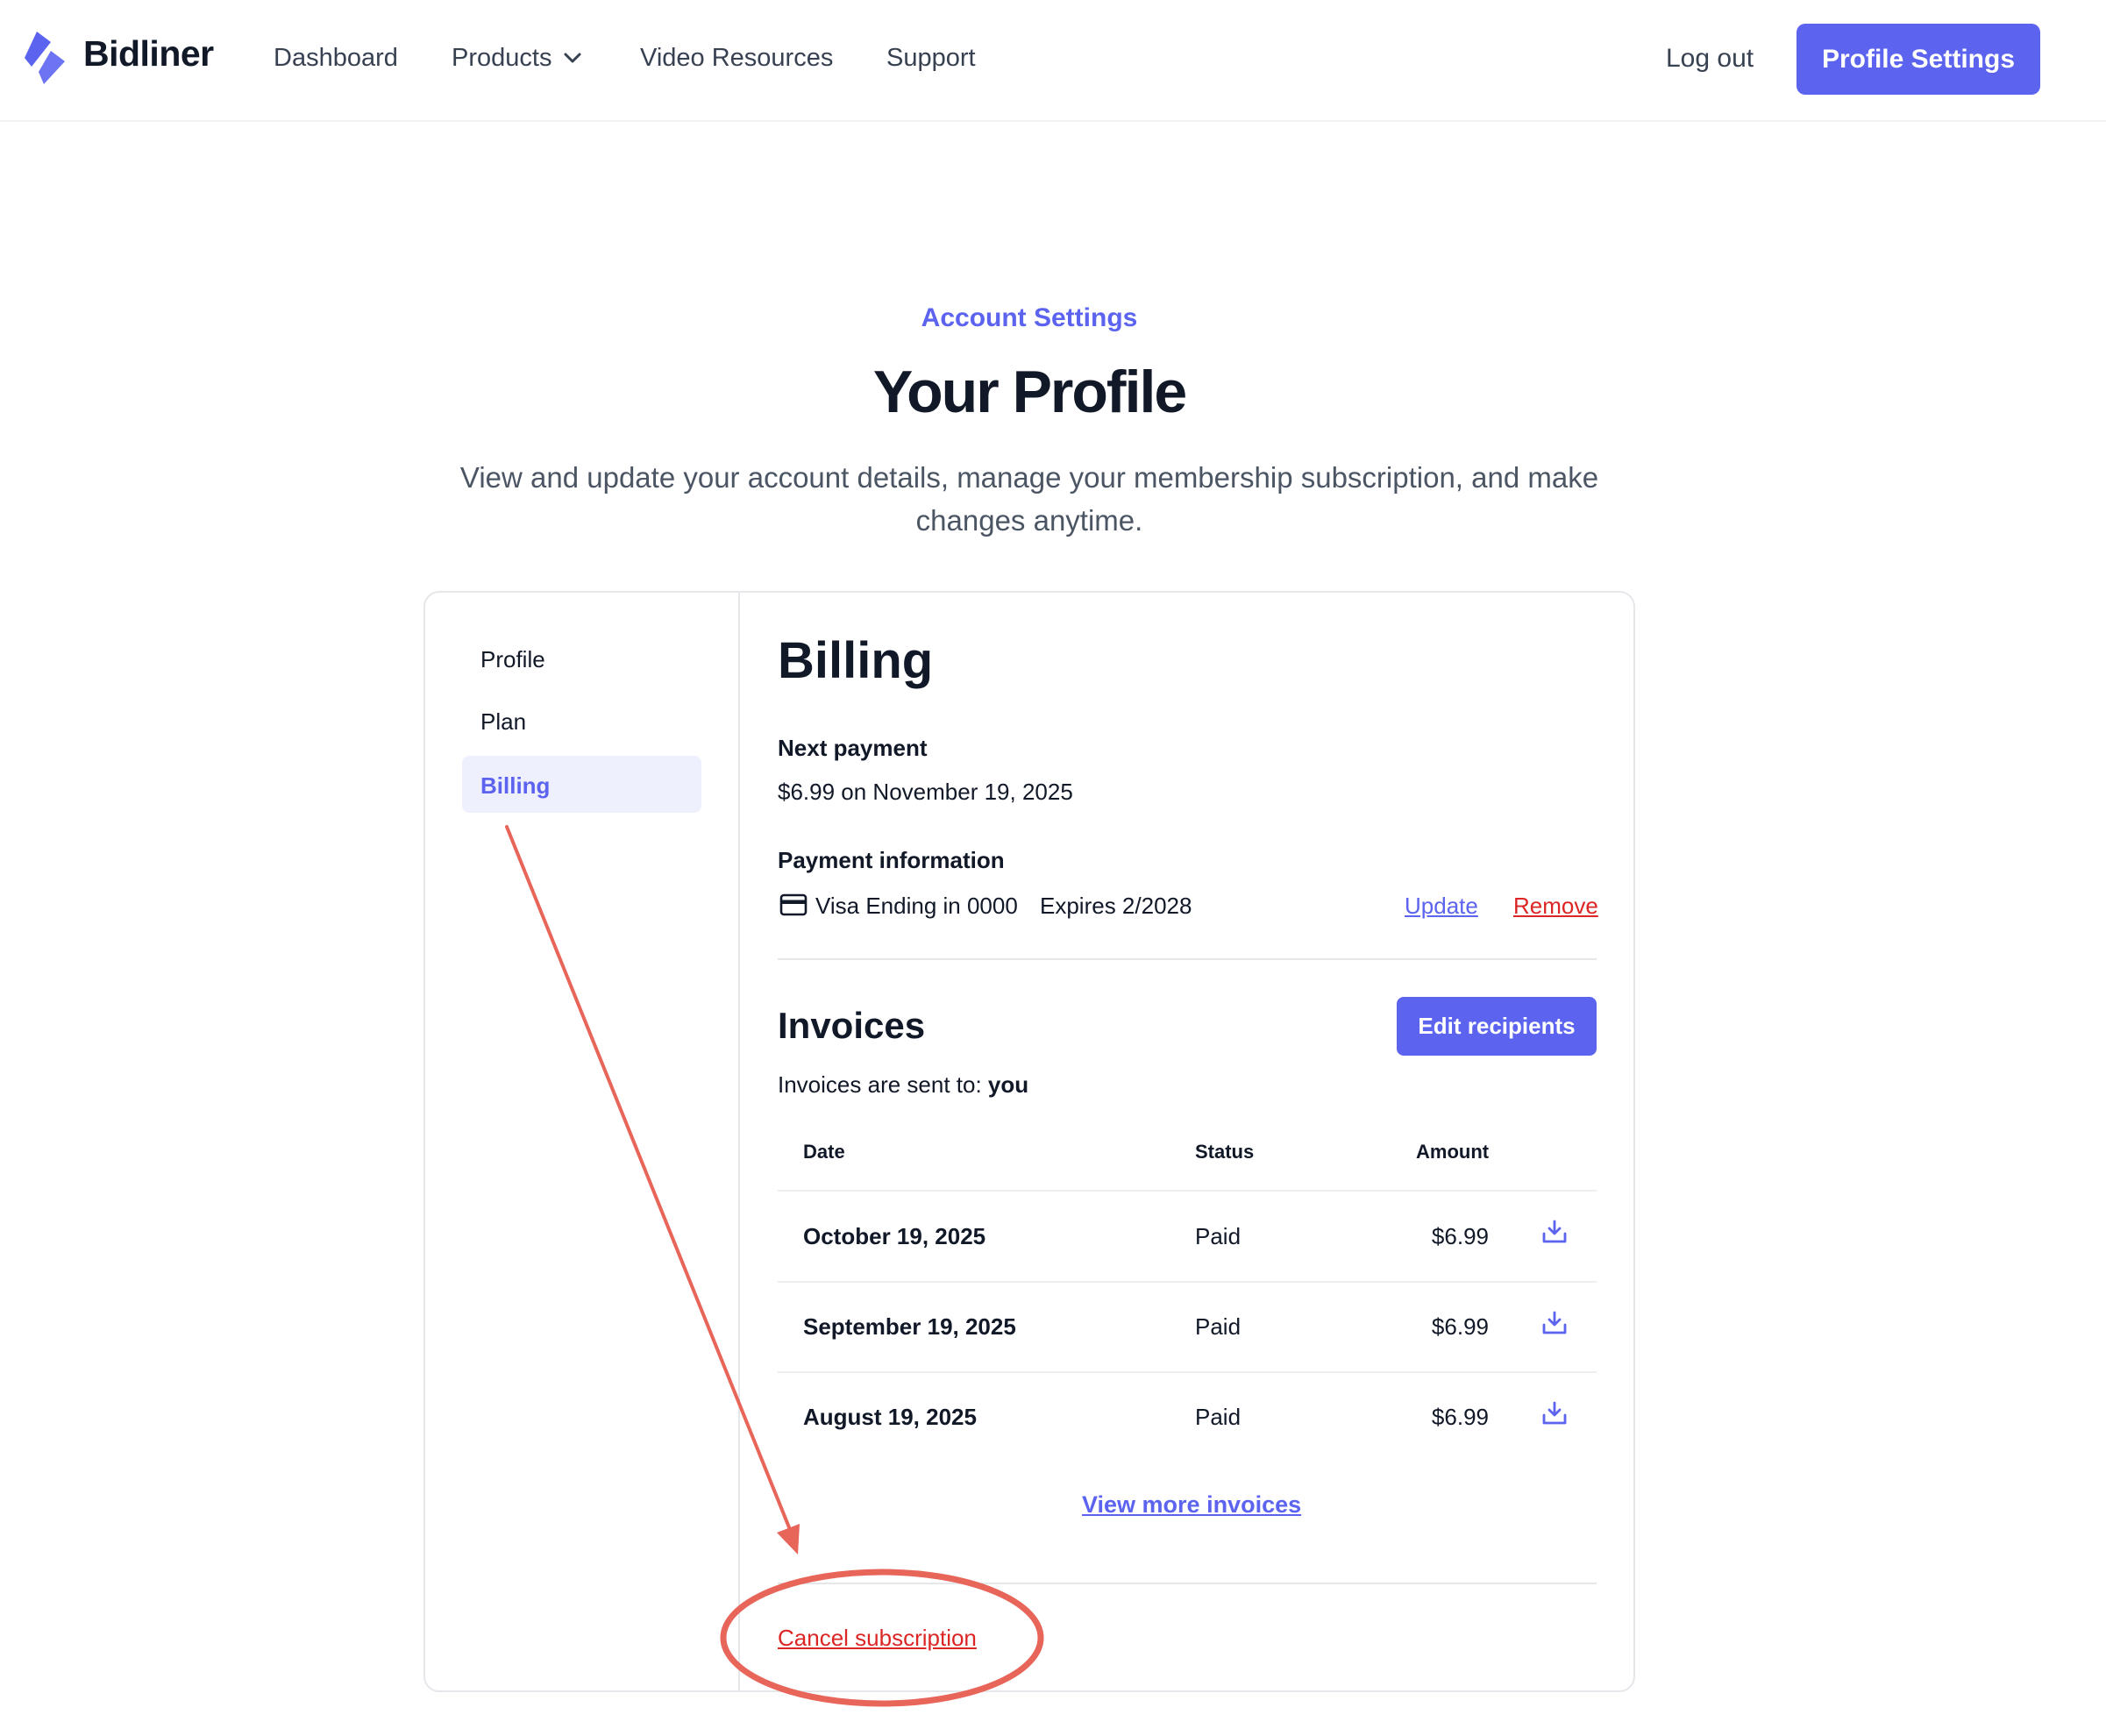 This screenshot has width=2106, height=1736. Describe the element at coordinates (793, 904) in the screenshot. I see `credit-card-icon` at that location.